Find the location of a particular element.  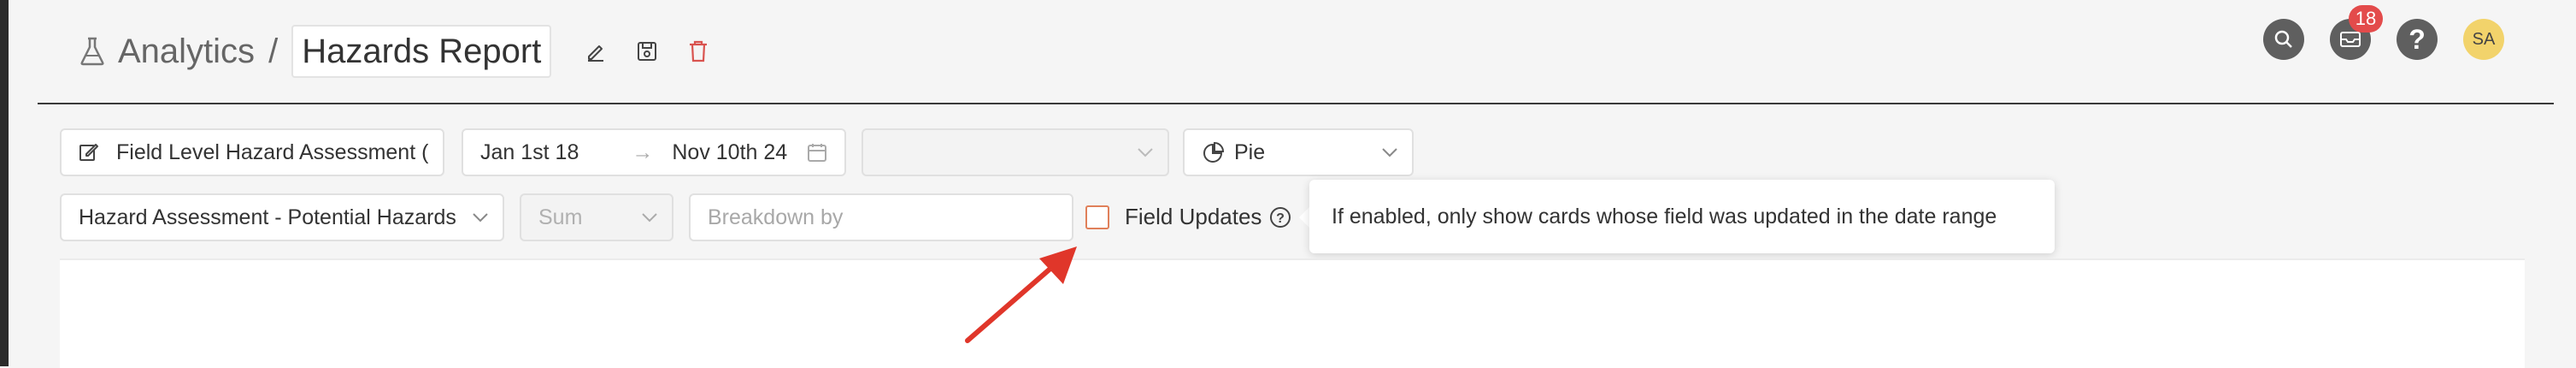

form-select-value: Field Level Hazard Assessment ( is located at coordinates (272, 151).